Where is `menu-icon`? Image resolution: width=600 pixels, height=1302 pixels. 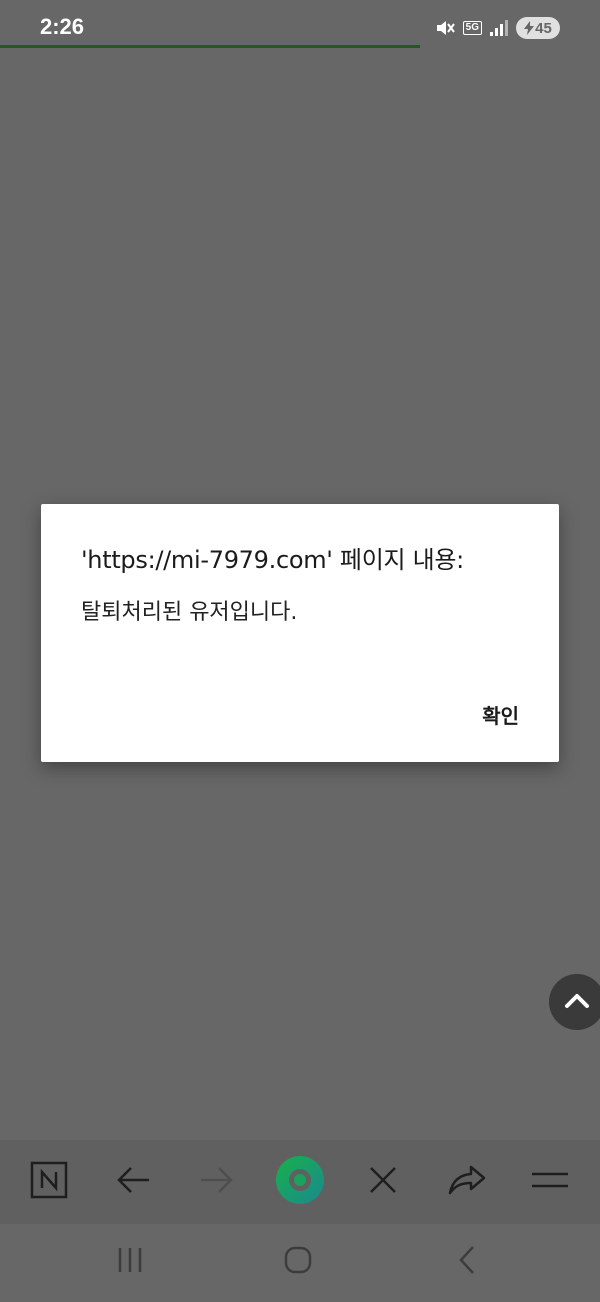
menu-icon is located at coordinates (550, 1182).